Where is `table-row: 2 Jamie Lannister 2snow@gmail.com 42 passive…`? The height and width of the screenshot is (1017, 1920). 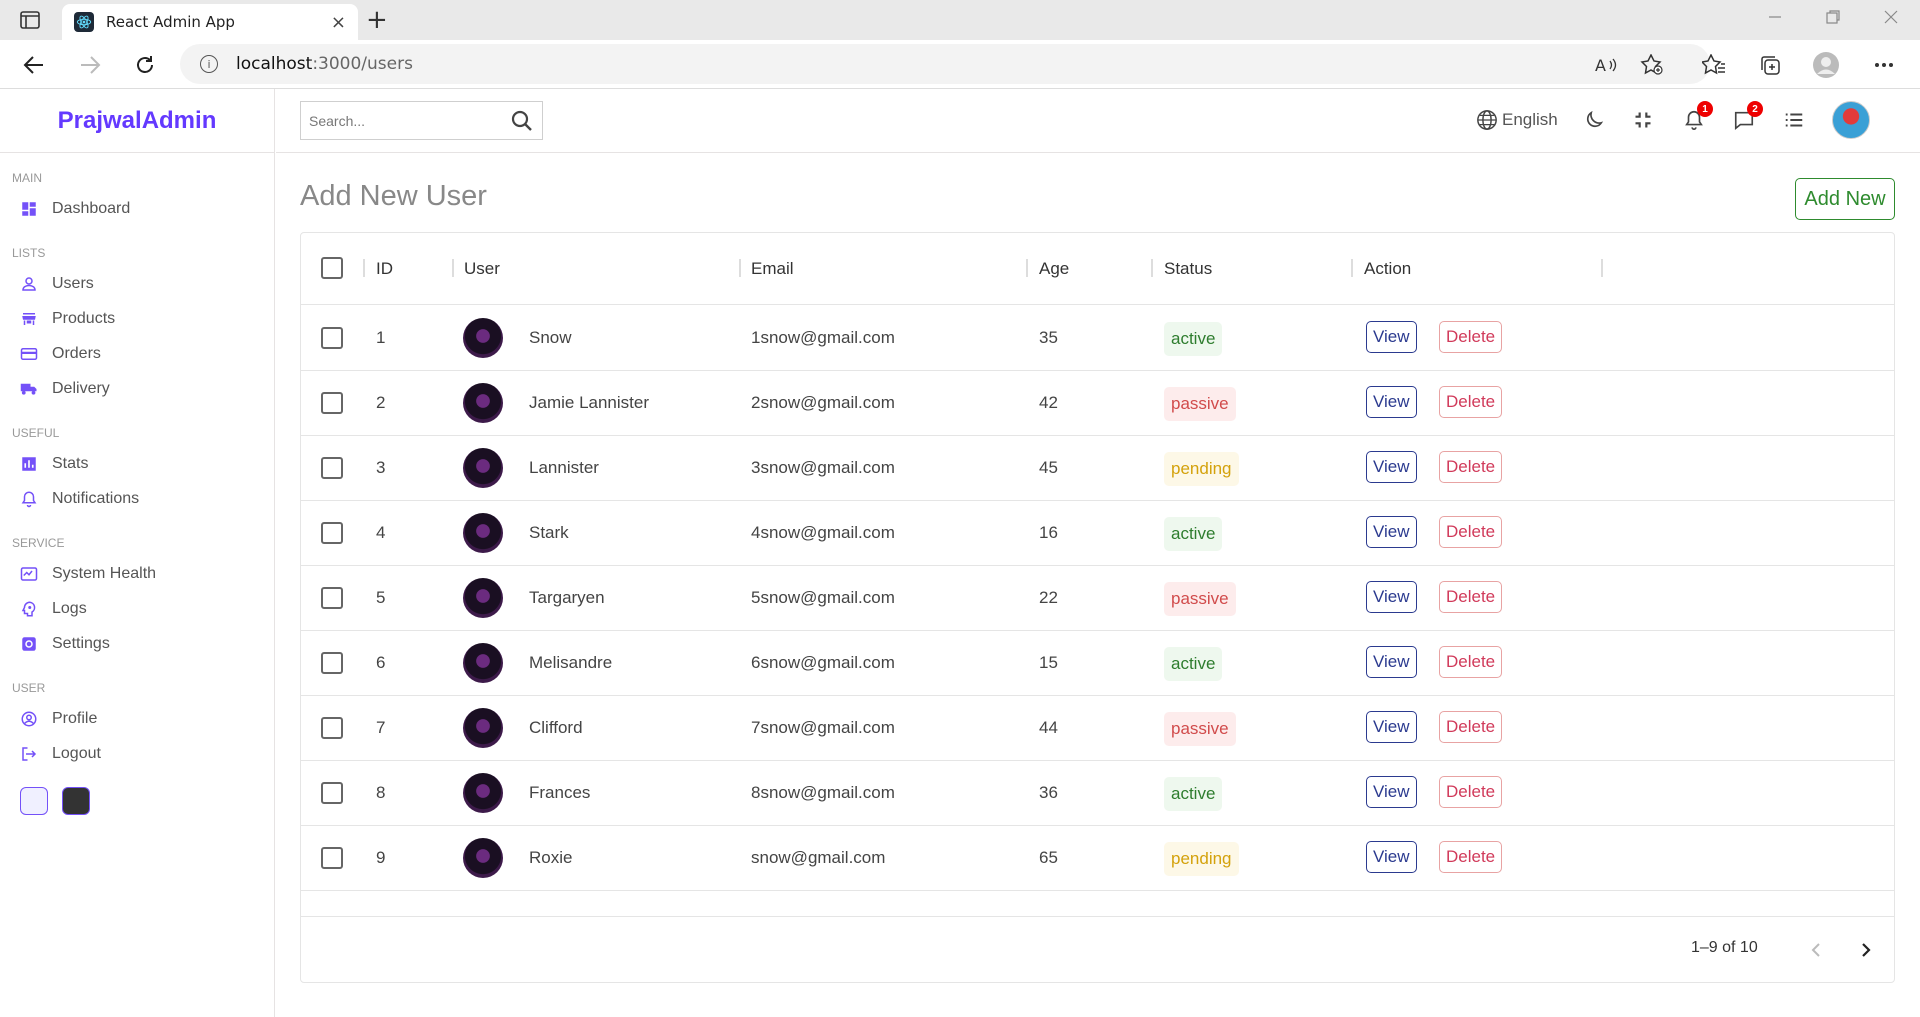 table-row: 2 Jamie Lannister 2snow@gmail.com 42 passive… is located at coordinates (1097, 403).